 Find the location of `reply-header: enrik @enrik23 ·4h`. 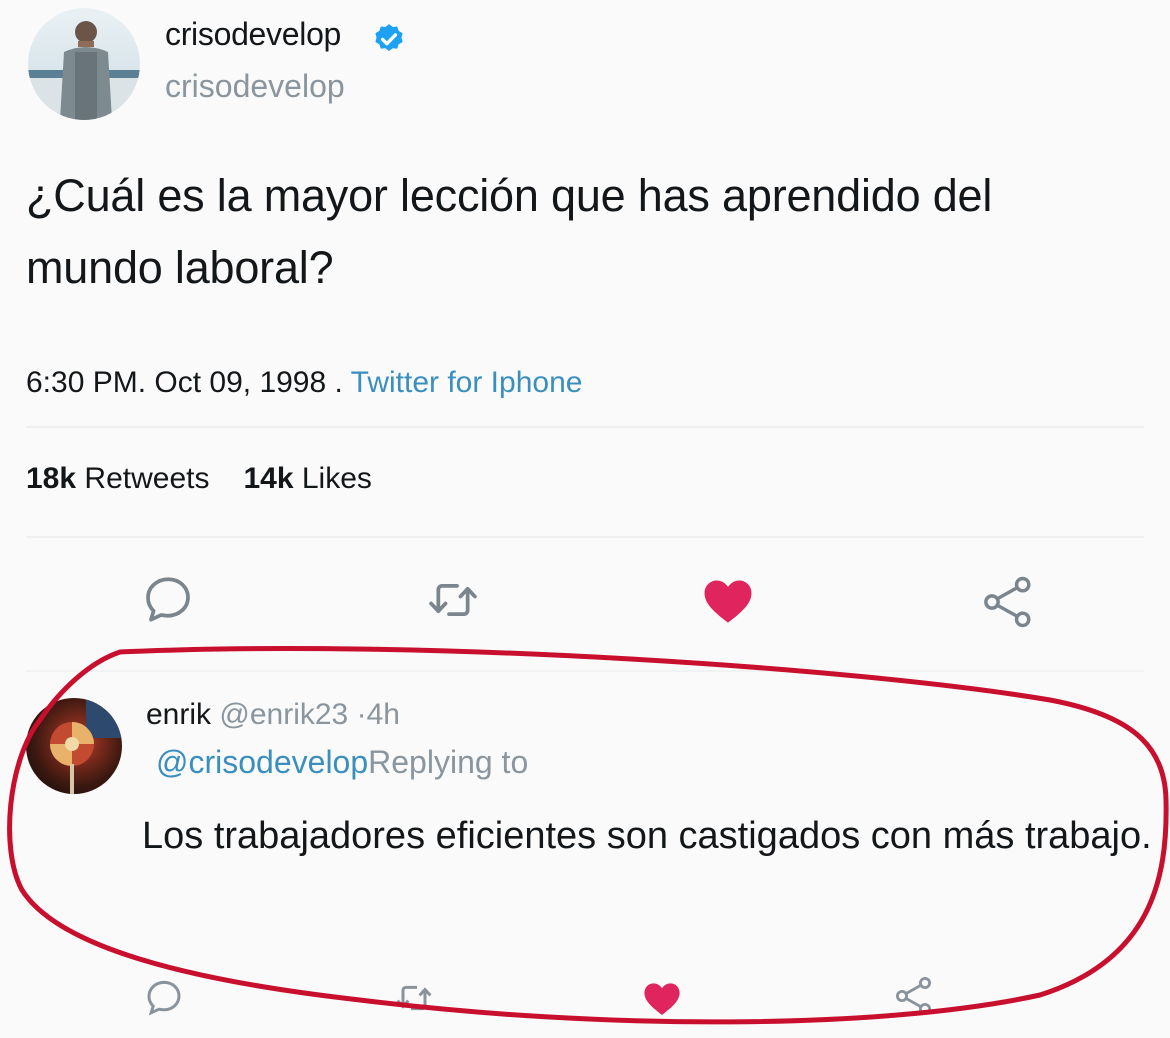

reply-header: enrik @enrik23 ·4h is located at coordinates (273, 715).